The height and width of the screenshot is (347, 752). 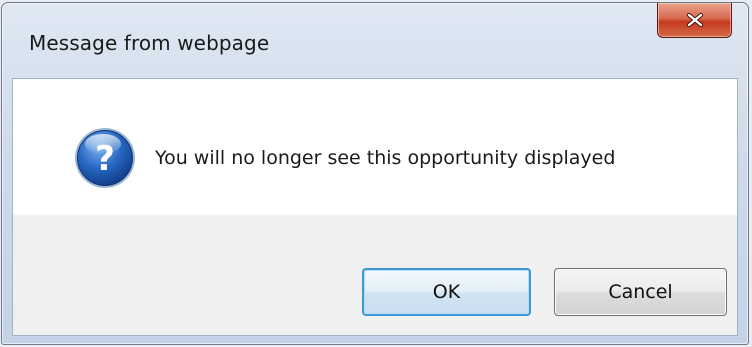 I want to click on question-icon: ?, so click(x=105, y=158).